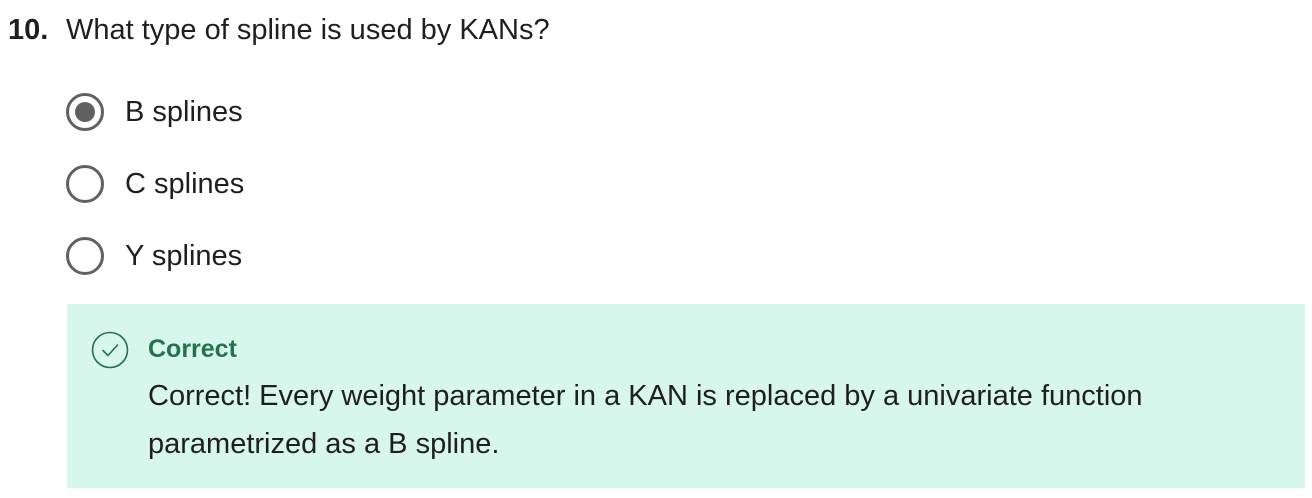  Describe the element at coordinates (308, 30) in the screenshot. I see `question-text: What type of spline is used by KANs?` at that location.